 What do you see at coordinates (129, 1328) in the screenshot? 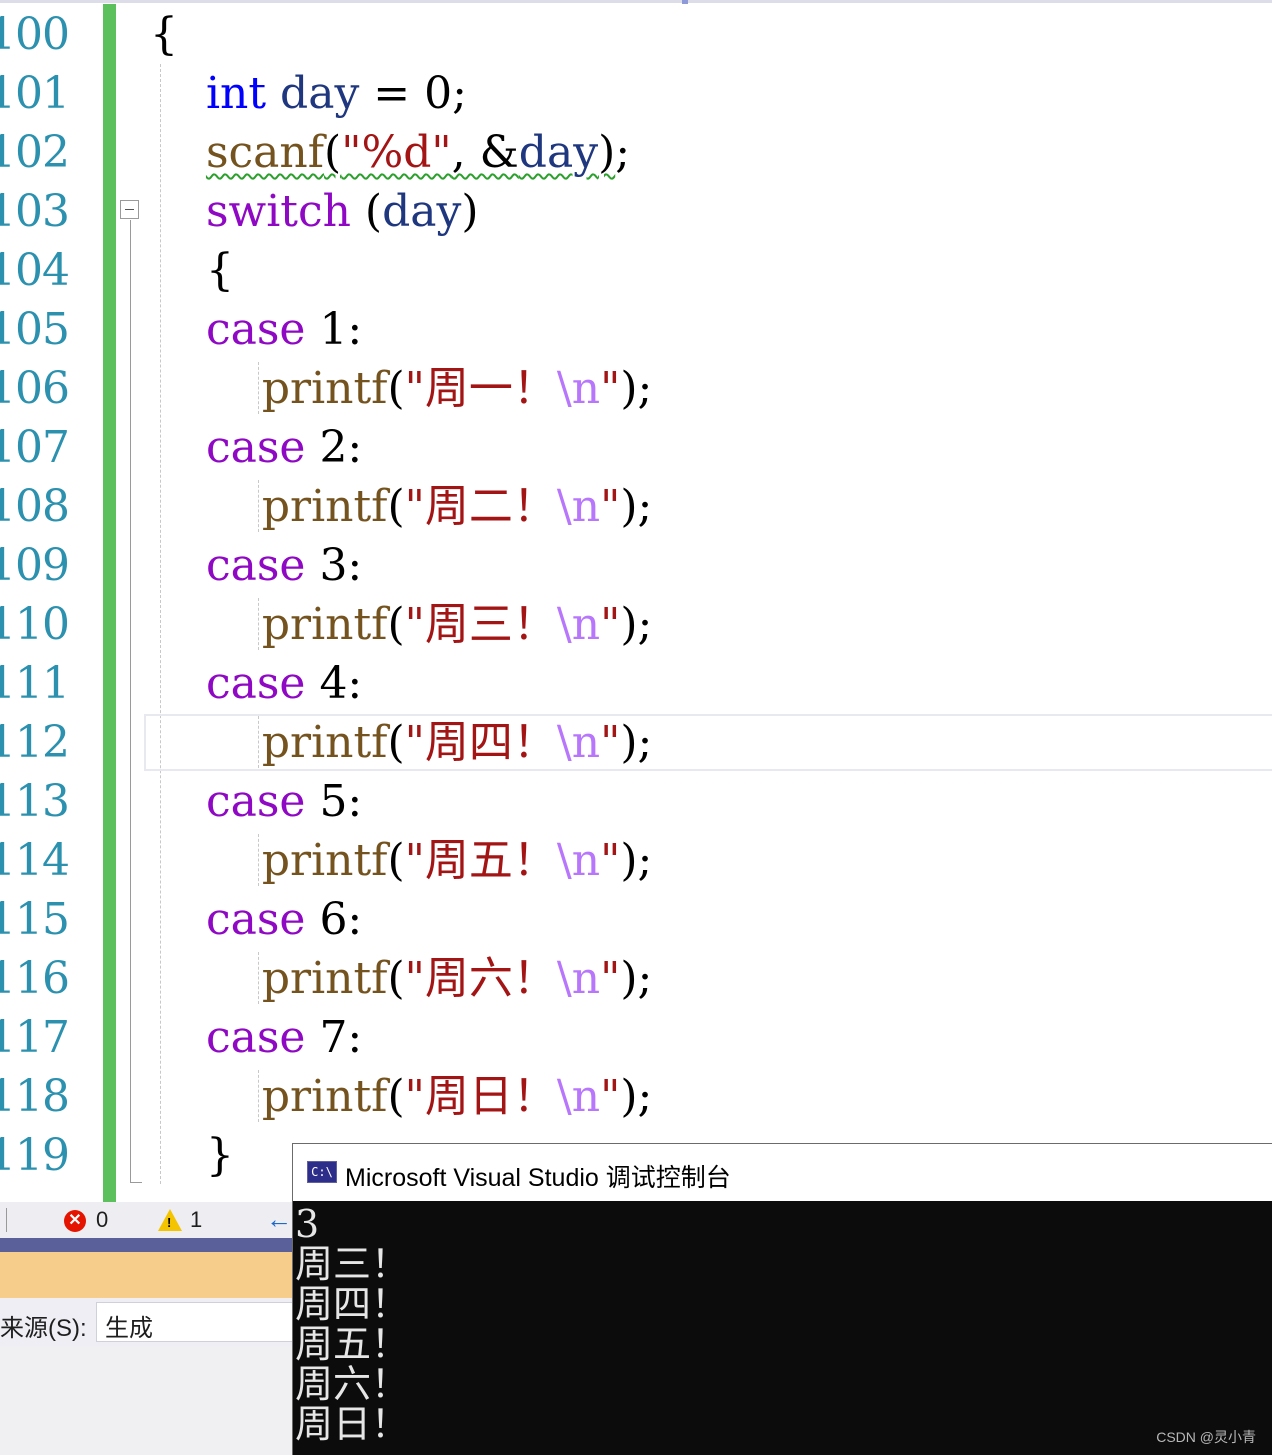
I see `source-select-value: 生成` at bounding box center [129, 1328].